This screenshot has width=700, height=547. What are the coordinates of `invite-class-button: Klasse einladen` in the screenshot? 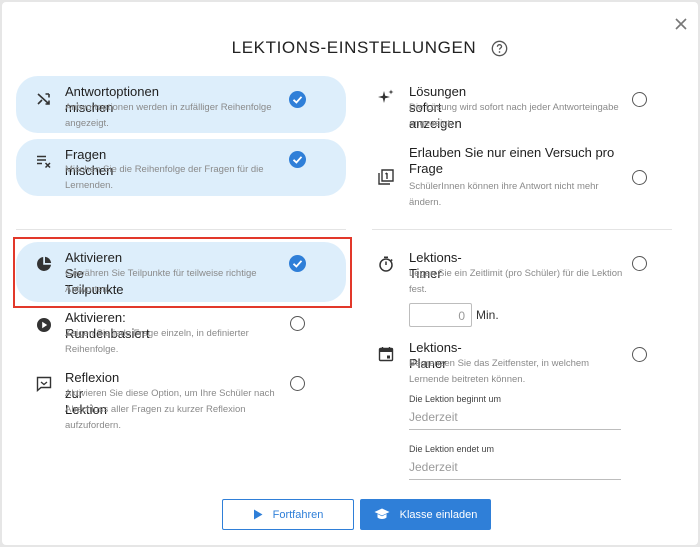 It's located at (425, 514).